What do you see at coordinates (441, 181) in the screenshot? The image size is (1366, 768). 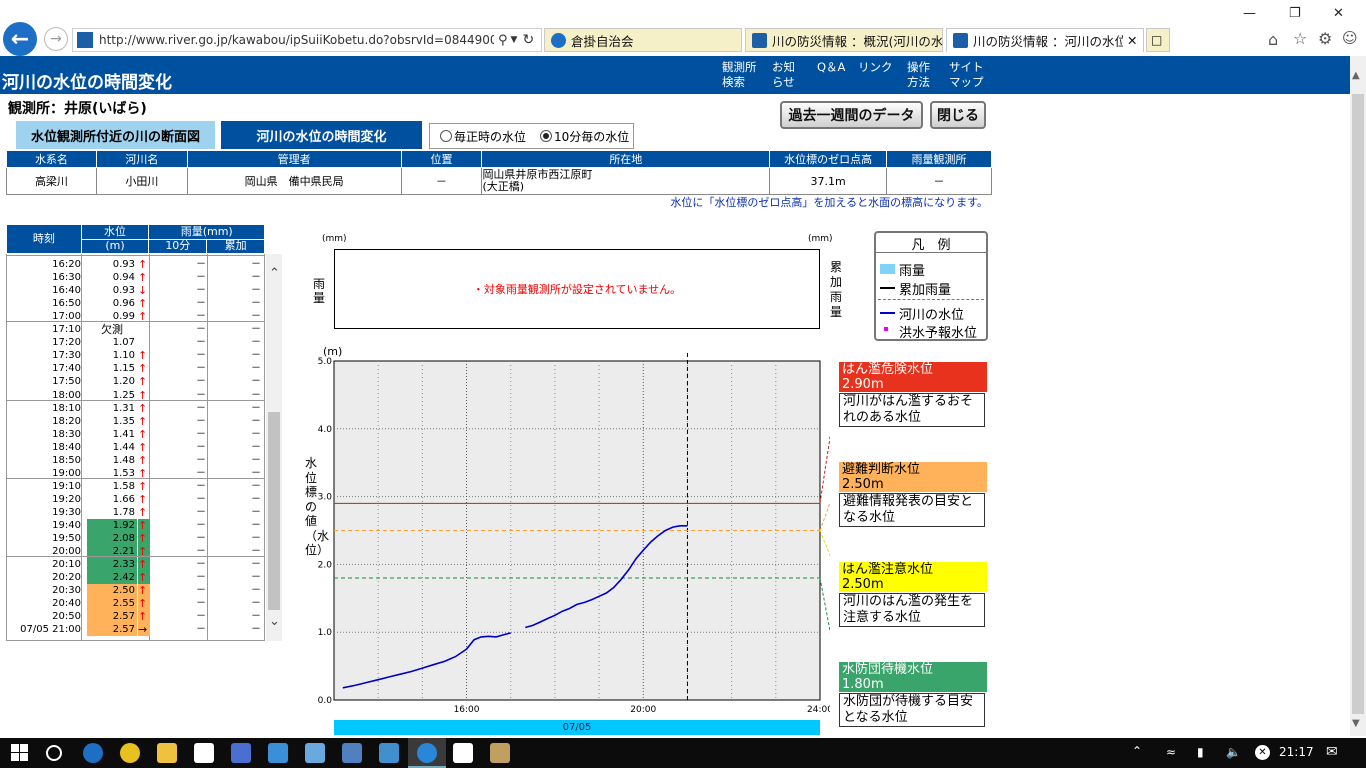 I see `td-position: －` at bounding box center [441, 181].